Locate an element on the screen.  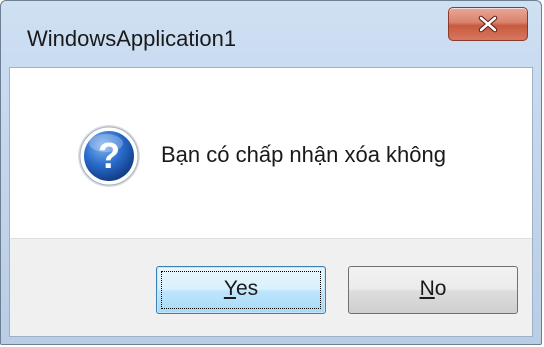
close-button is located at coordinates (488, 24).